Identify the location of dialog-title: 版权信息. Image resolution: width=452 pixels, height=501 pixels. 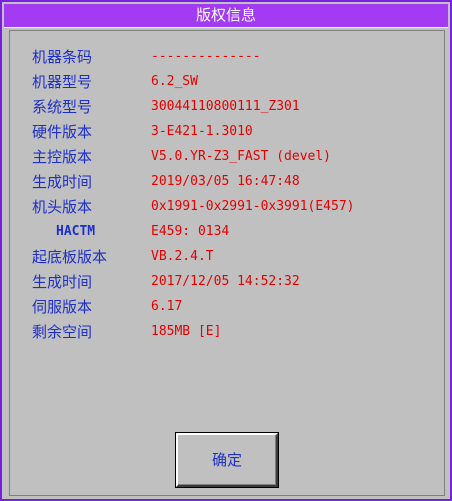
(226, 16).